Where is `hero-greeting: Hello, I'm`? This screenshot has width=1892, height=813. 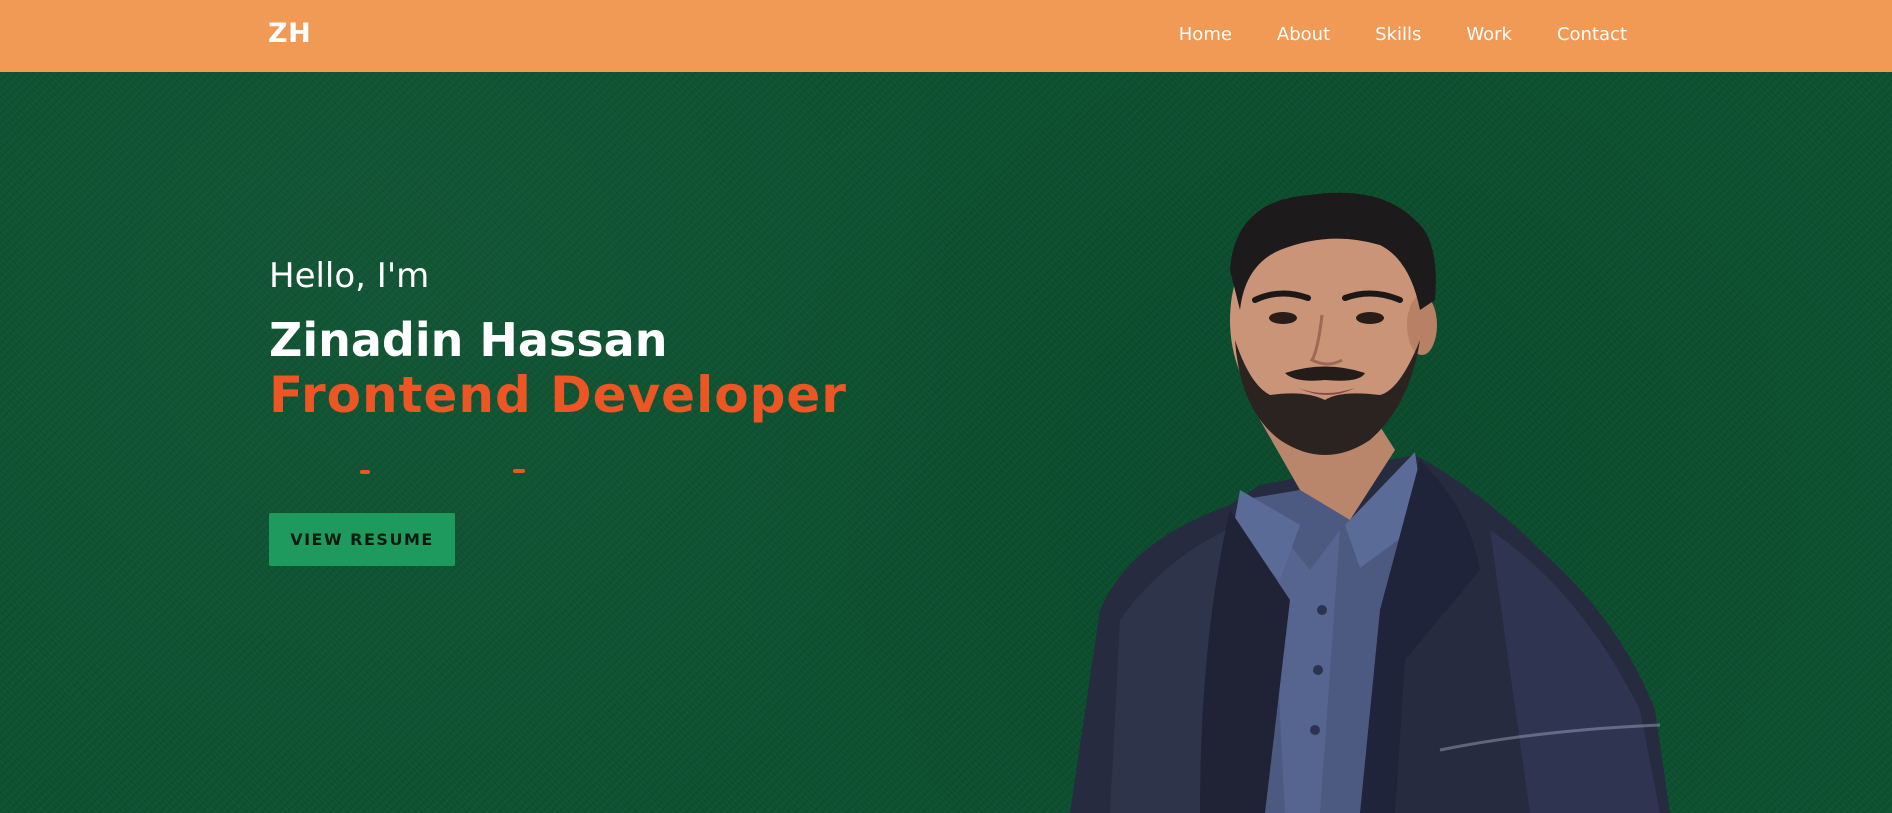
hero-greeting: Hello, I'm is located at coordinates (349, 276).